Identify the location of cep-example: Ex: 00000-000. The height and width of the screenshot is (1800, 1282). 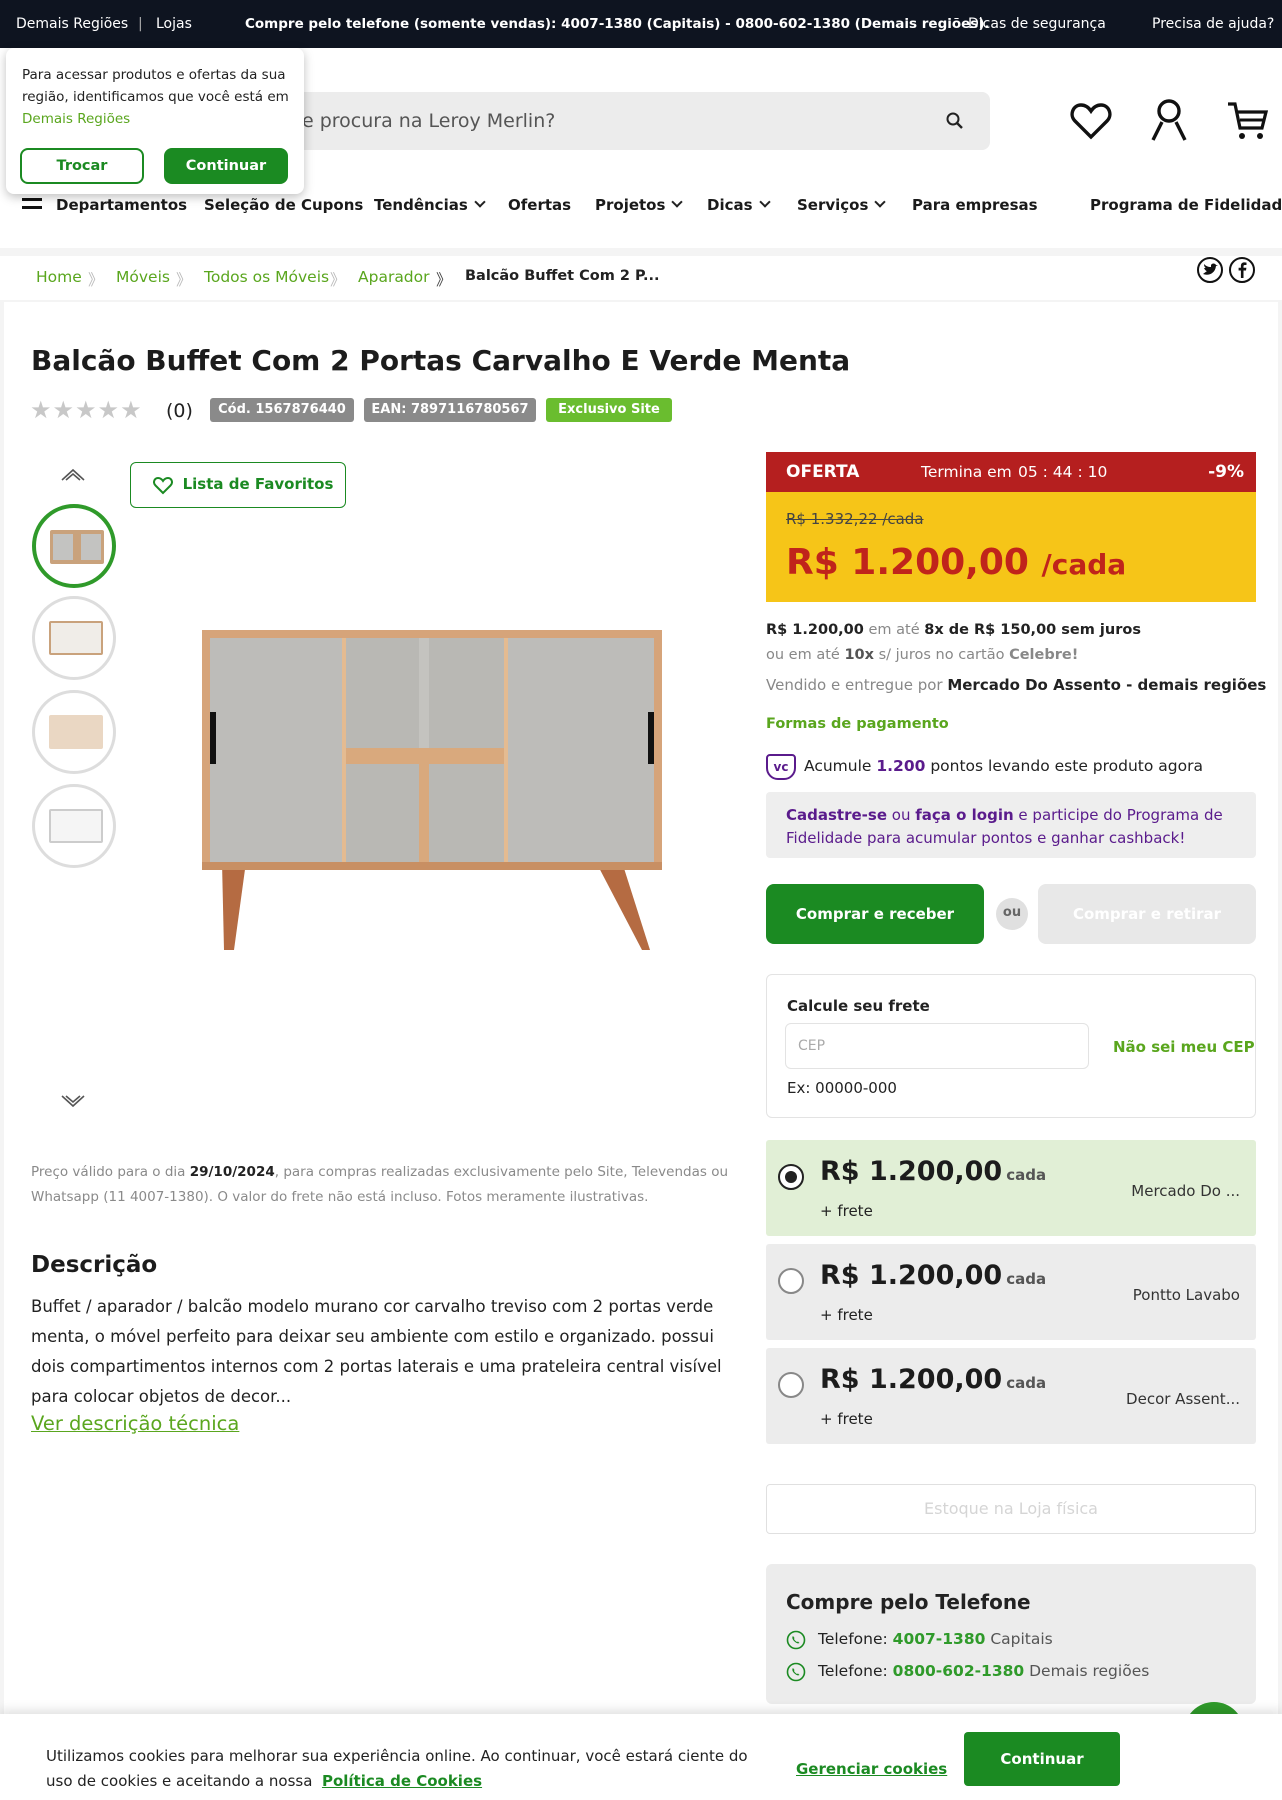
(842, 1088).